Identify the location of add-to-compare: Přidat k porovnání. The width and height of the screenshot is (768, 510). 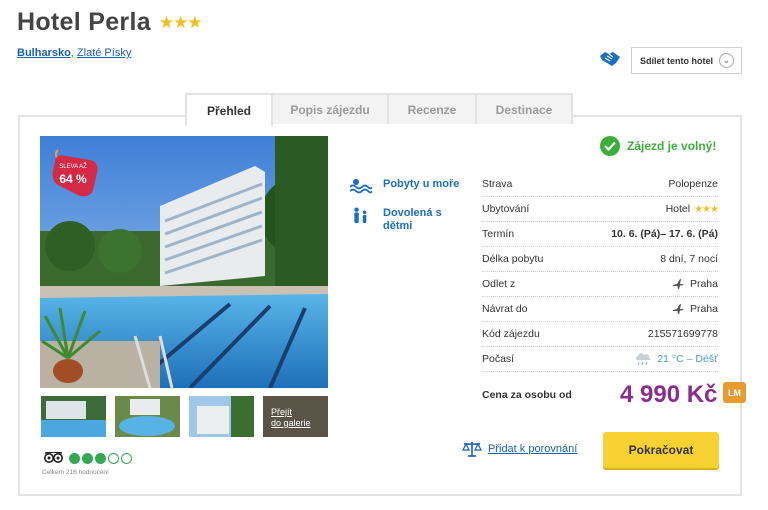
(519, 449).